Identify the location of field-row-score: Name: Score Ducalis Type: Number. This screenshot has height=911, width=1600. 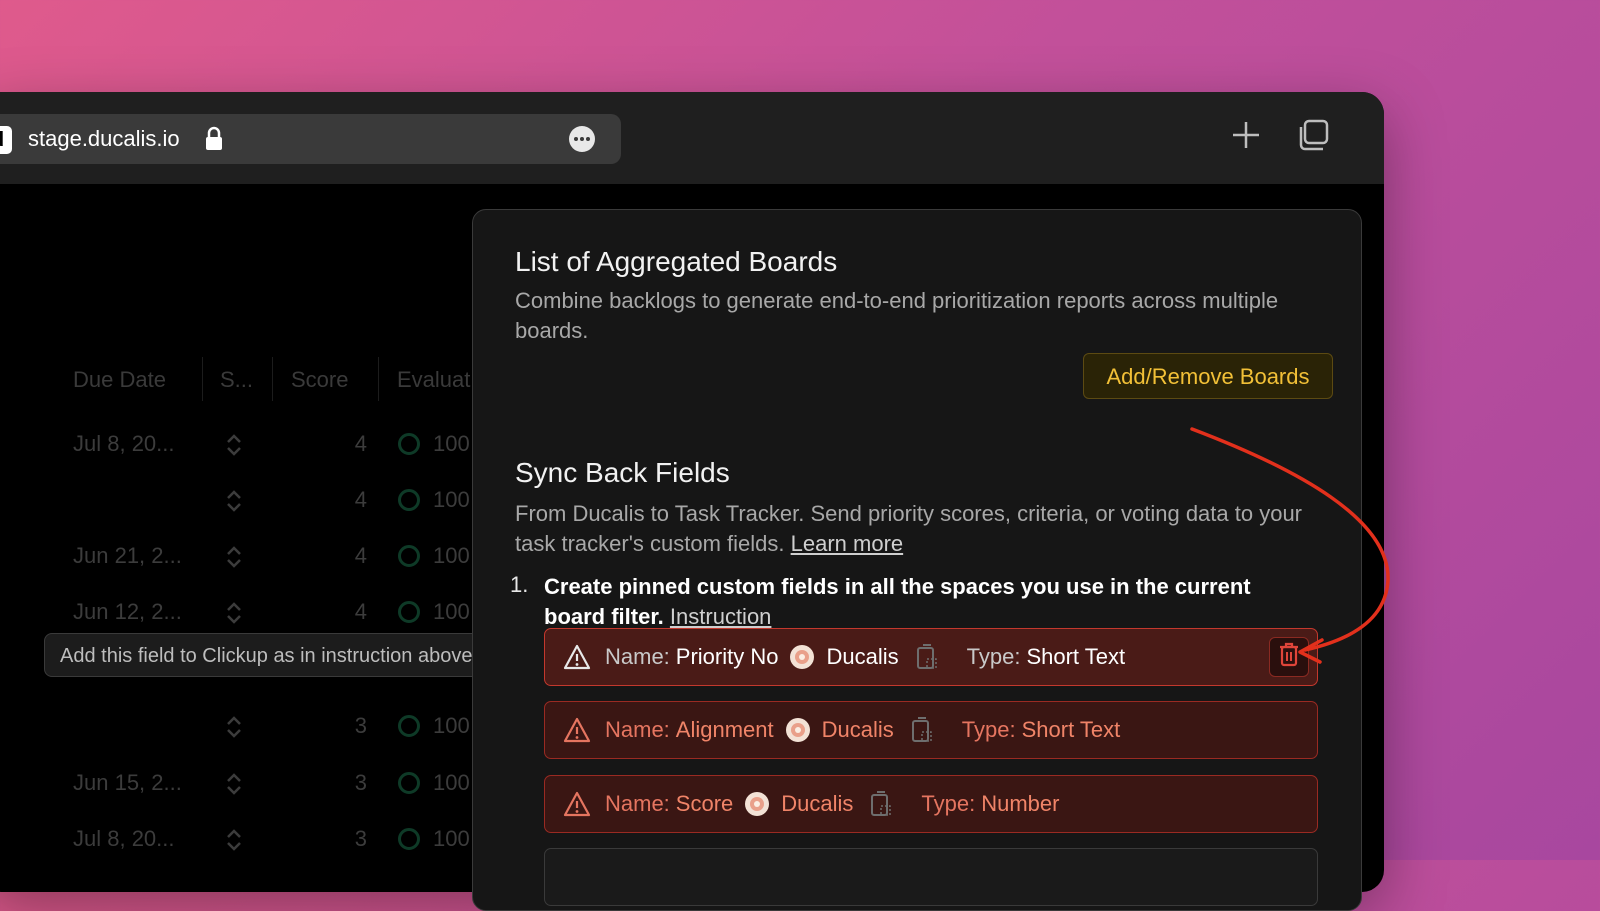
(931, 804).